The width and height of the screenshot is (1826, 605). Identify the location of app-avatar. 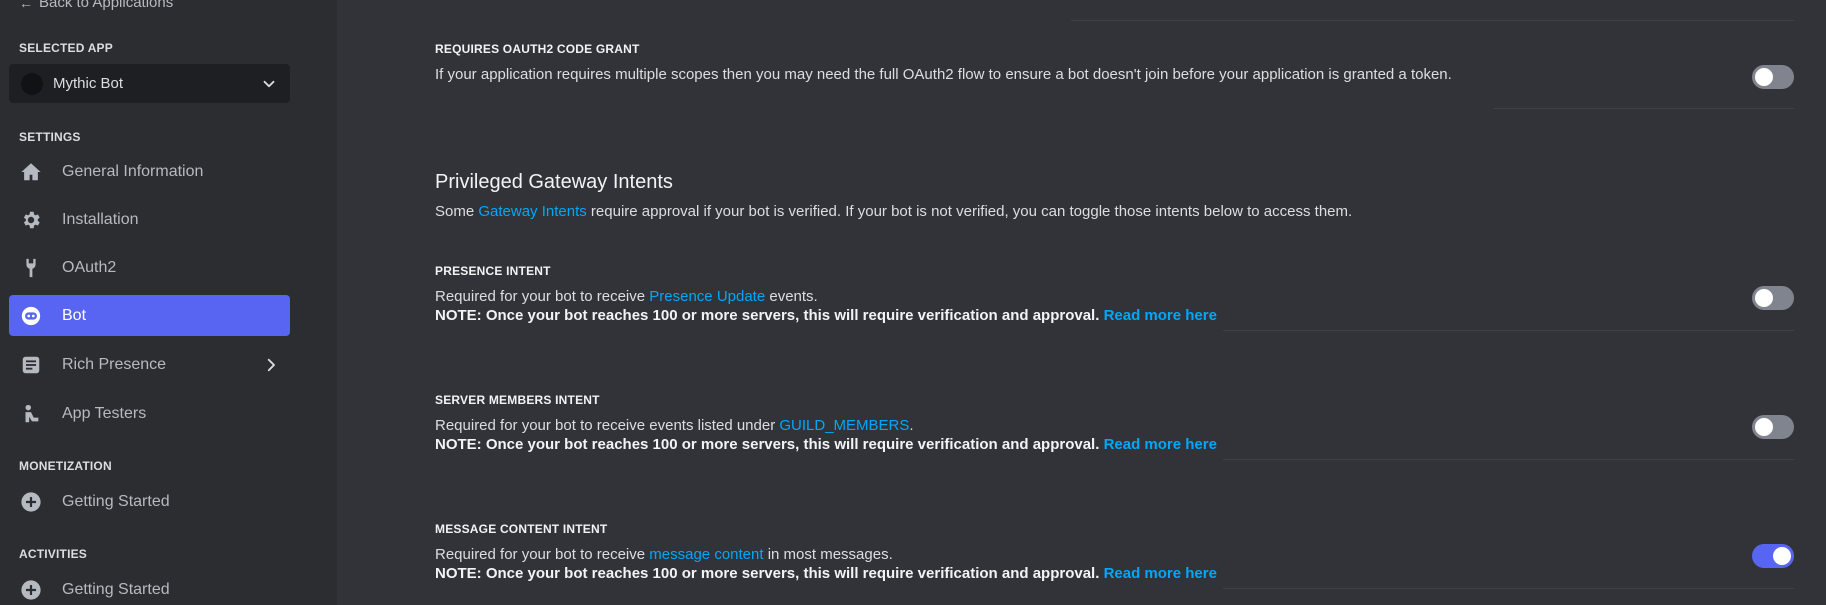
(32, 83).